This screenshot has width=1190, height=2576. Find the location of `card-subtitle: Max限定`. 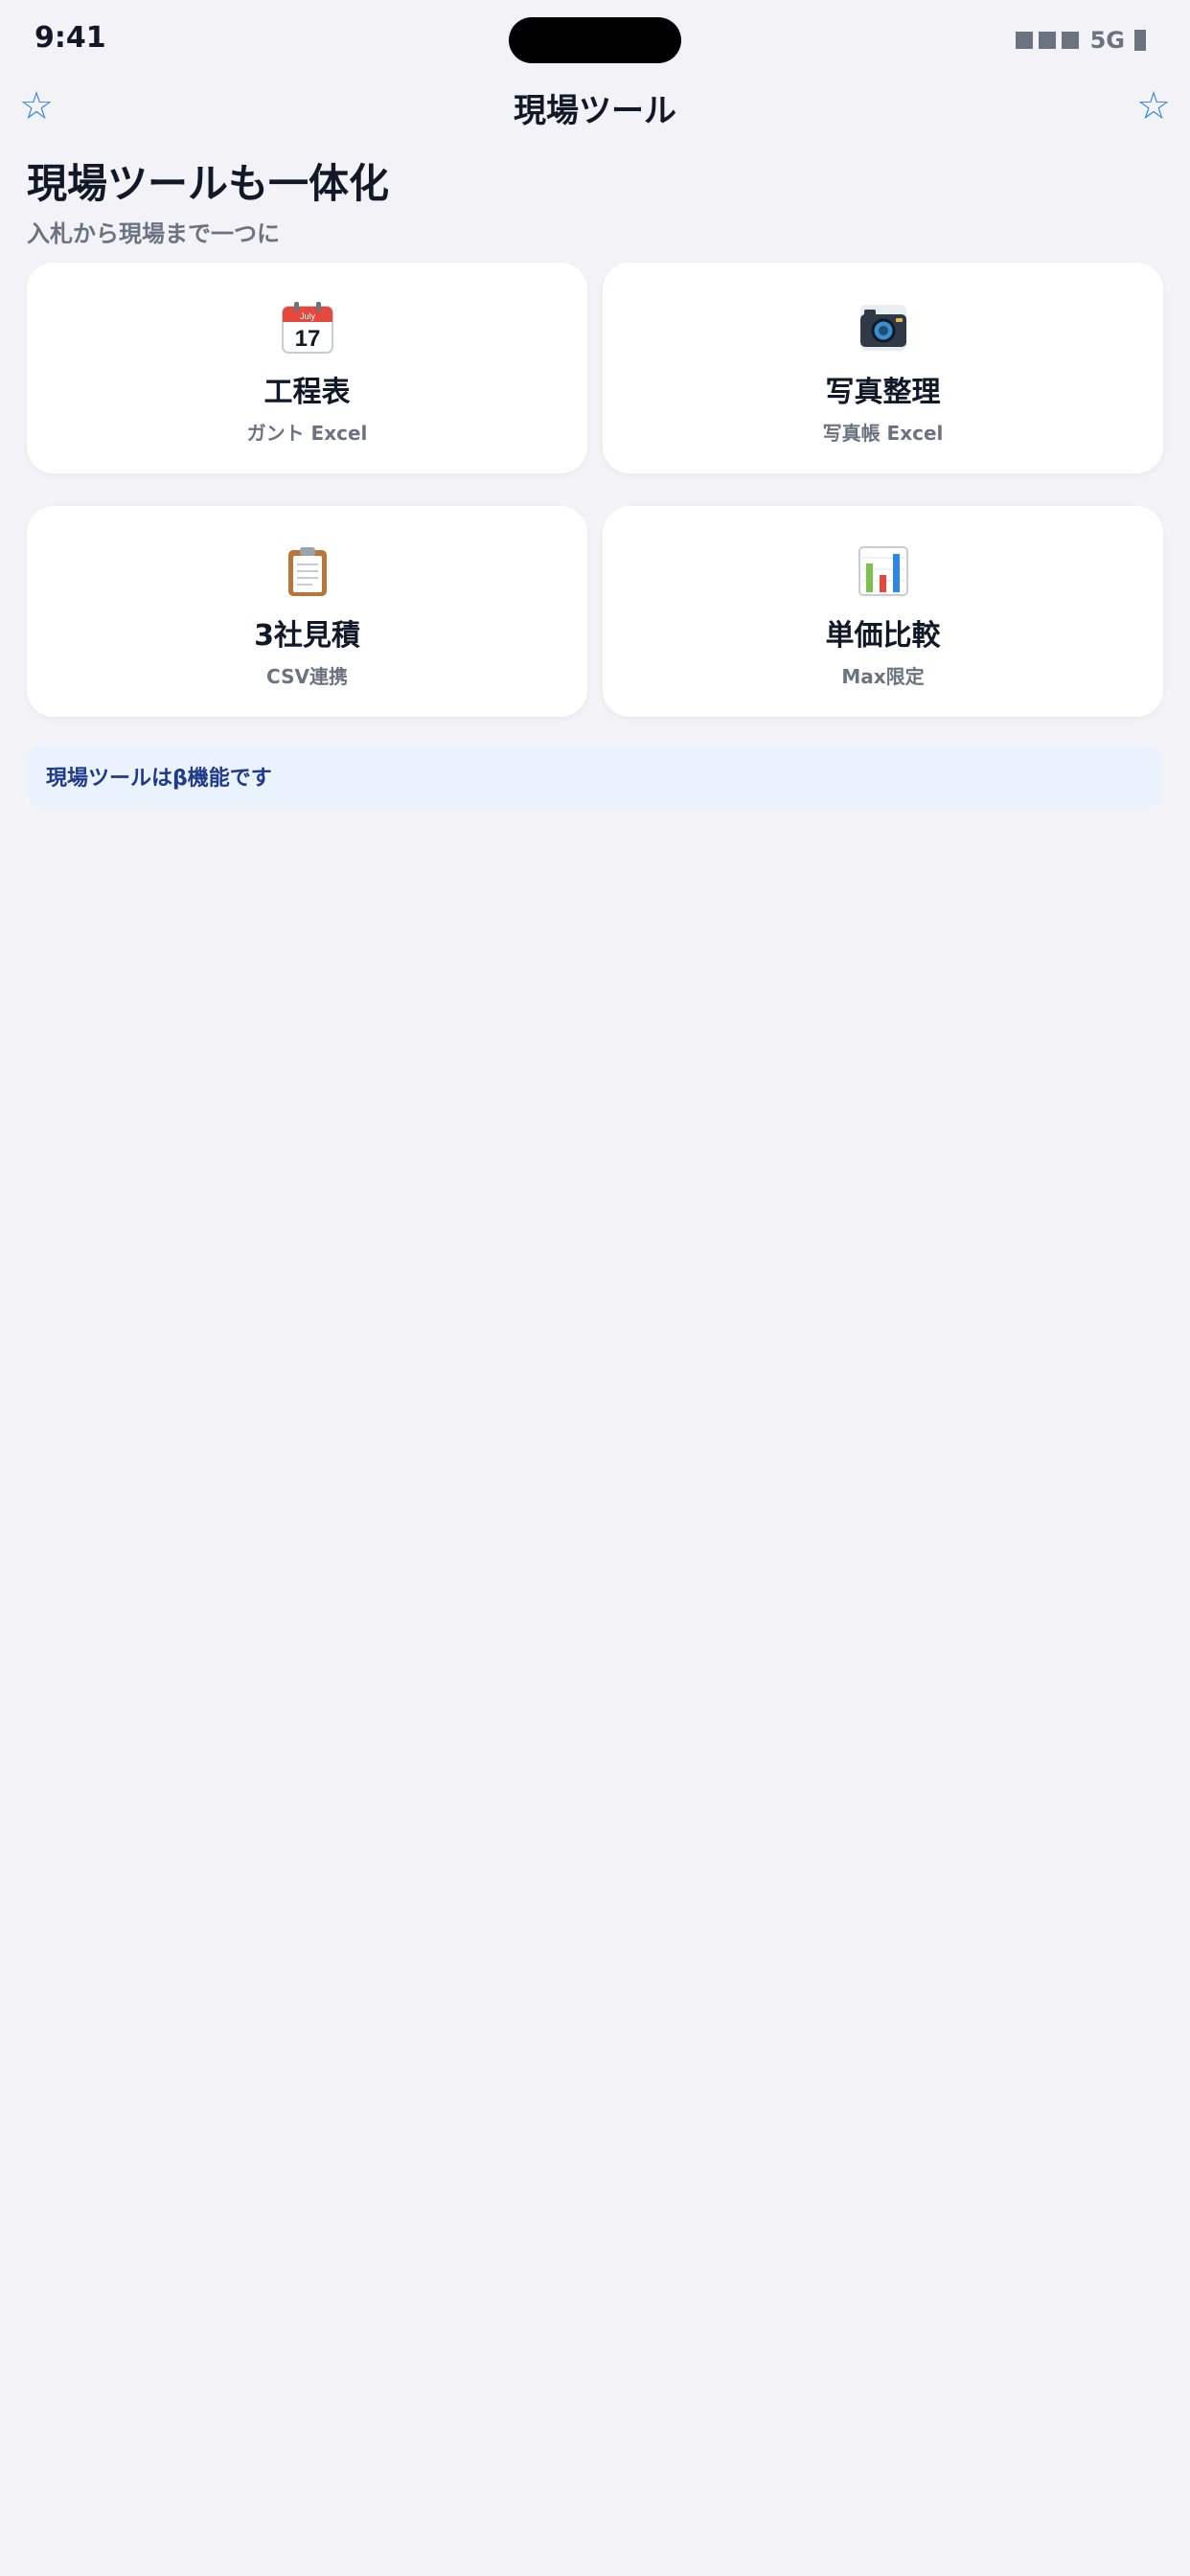

card-subtitle: Max限定 is located at coordinates (883, 676).